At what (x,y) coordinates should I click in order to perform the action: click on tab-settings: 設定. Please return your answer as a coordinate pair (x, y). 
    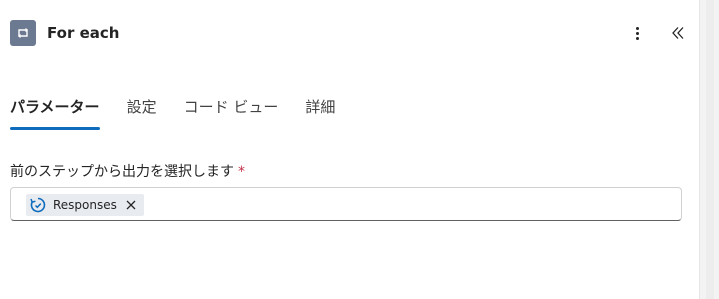
    Looking at the image, I should click on (142, 115).